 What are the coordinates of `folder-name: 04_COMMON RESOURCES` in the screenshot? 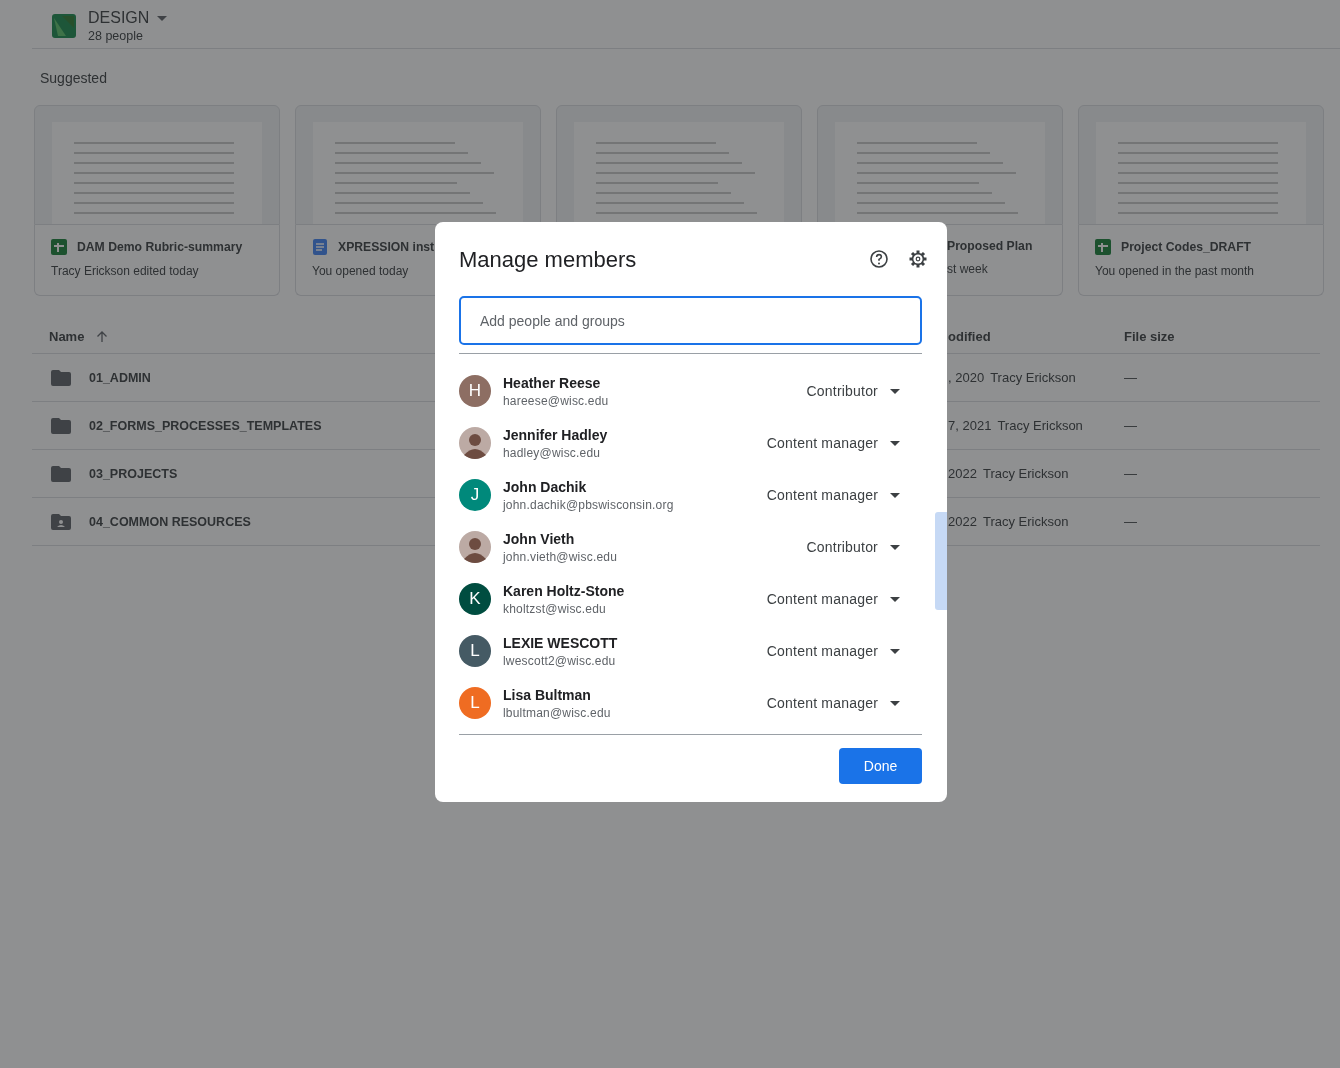 It's located at (170, 521).